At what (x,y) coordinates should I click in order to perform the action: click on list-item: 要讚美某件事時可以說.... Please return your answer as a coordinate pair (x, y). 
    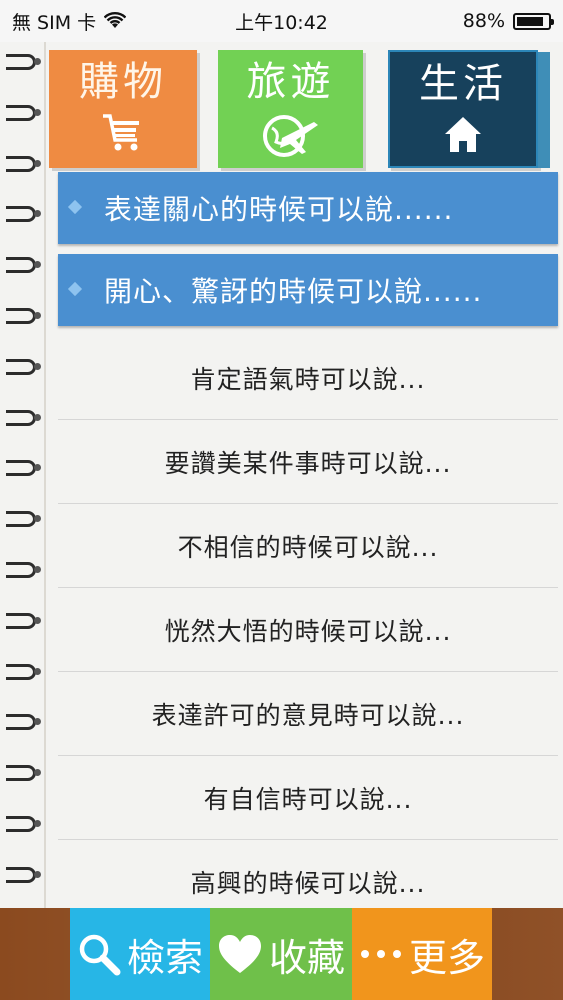
    Looking at the image, I should click on (308, 462).